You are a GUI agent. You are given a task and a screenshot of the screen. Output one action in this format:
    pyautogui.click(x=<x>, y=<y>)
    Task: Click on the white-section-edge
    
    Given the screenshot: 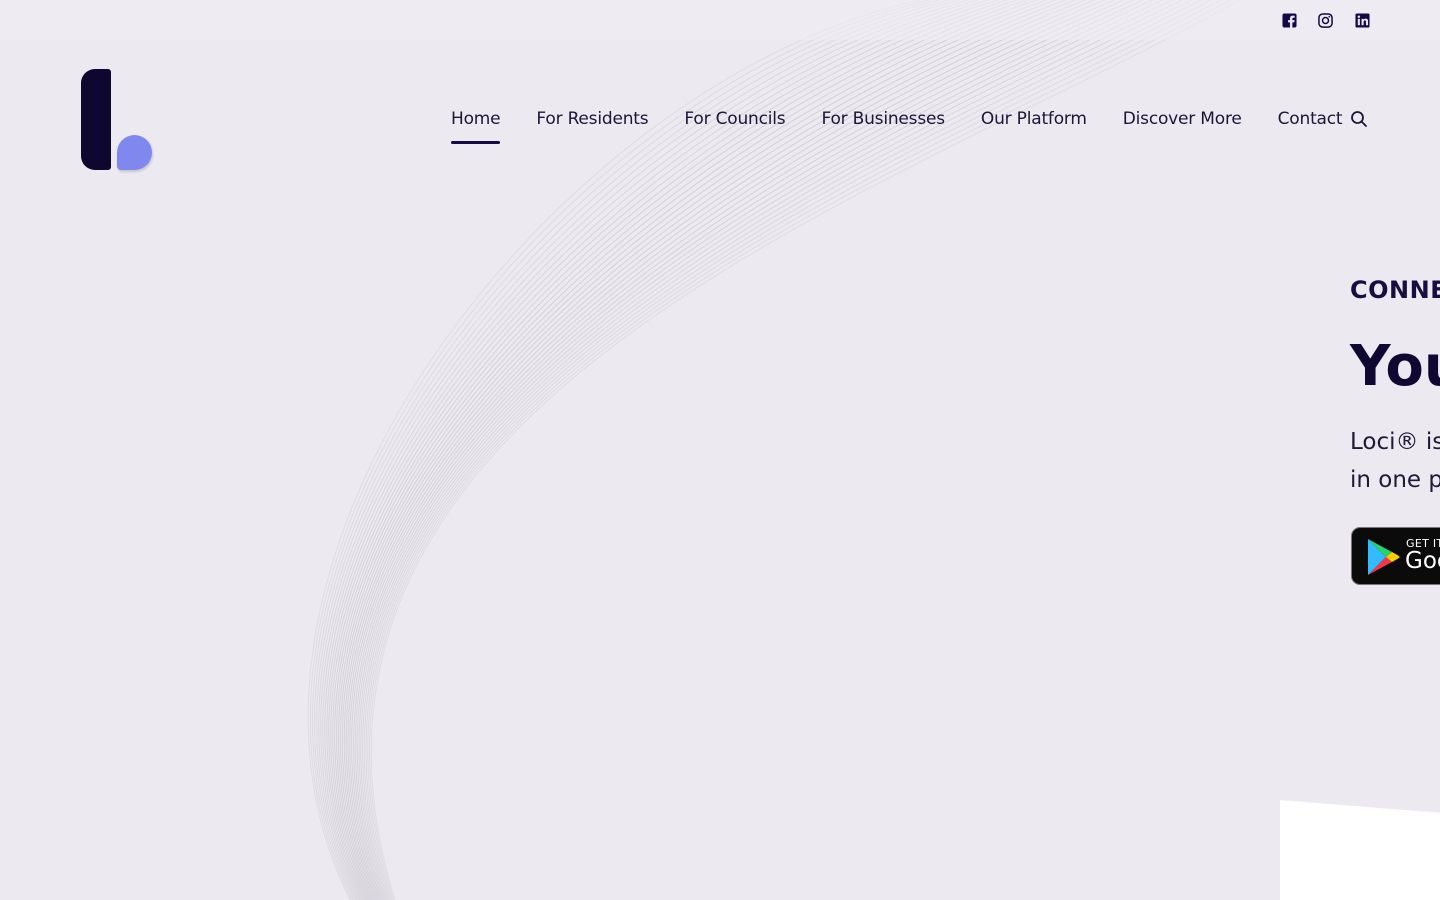 What is the action you would take?
    pyautogui.click(x=1360, y=850)
    